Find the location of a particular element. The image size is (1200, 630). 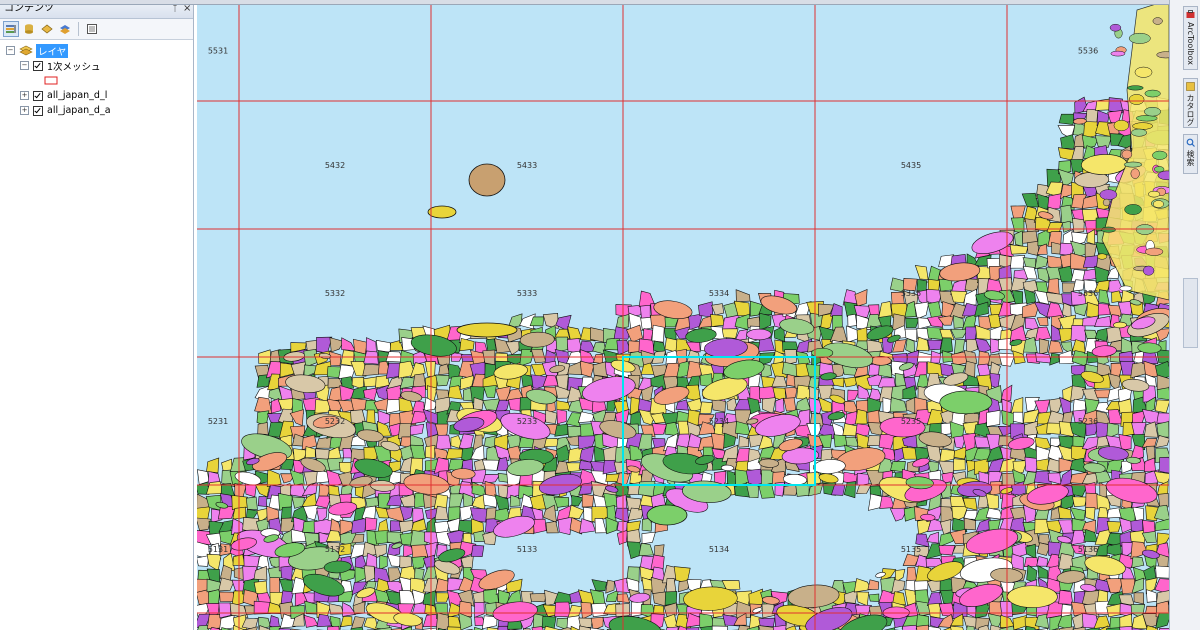

layer-label: all_japan_d_a is located at coordinates (79, 110).